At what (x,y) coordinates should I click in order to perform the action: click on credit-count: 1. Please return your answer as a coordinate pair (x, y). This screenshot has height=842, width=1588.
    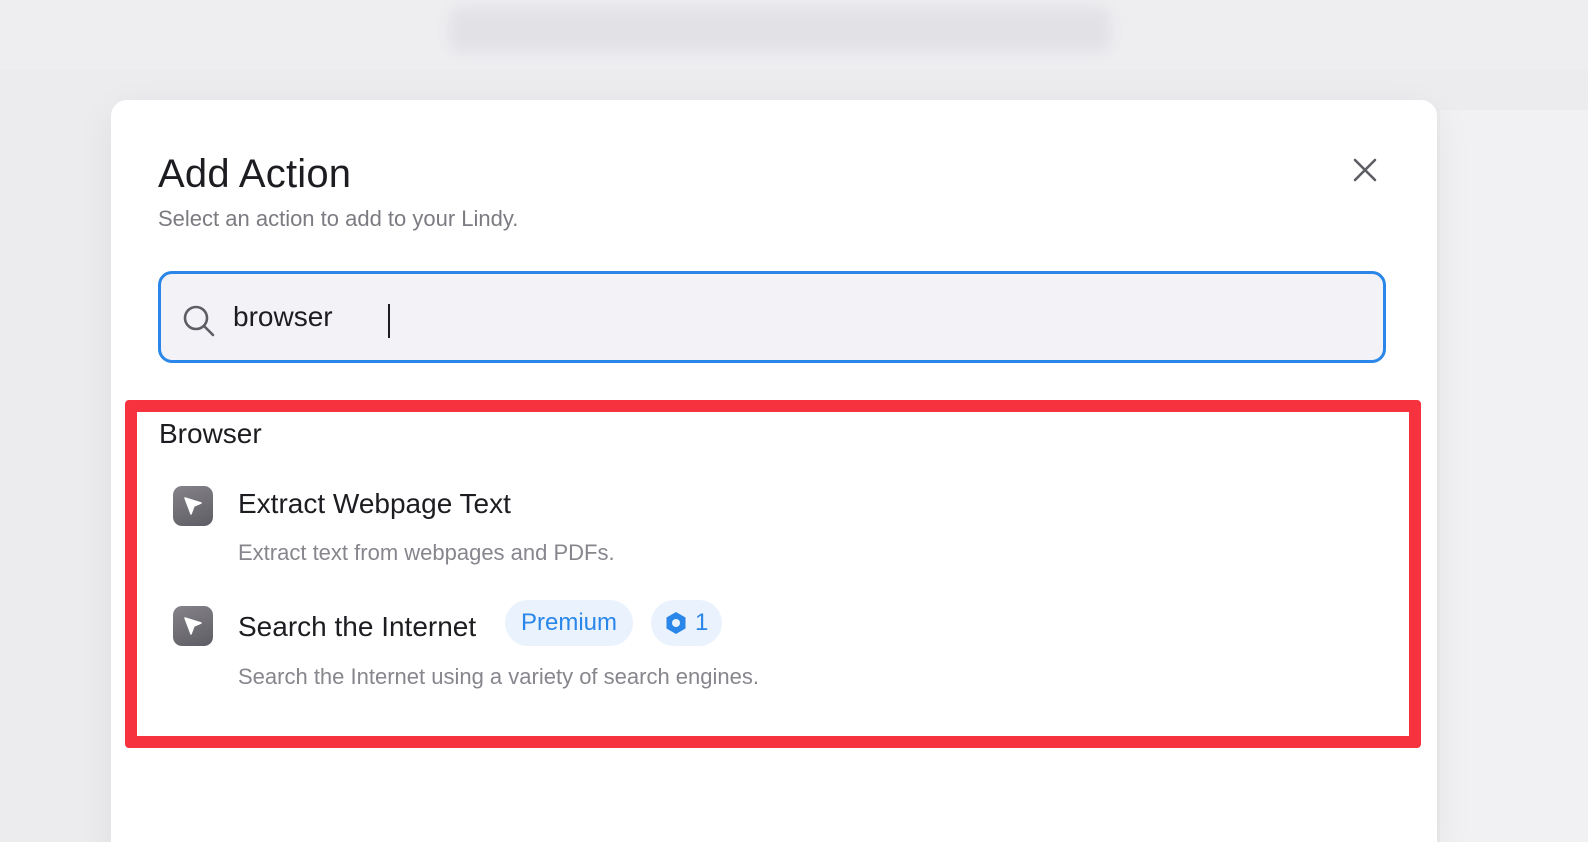
    Looking at the image, I should click on (702, 622).